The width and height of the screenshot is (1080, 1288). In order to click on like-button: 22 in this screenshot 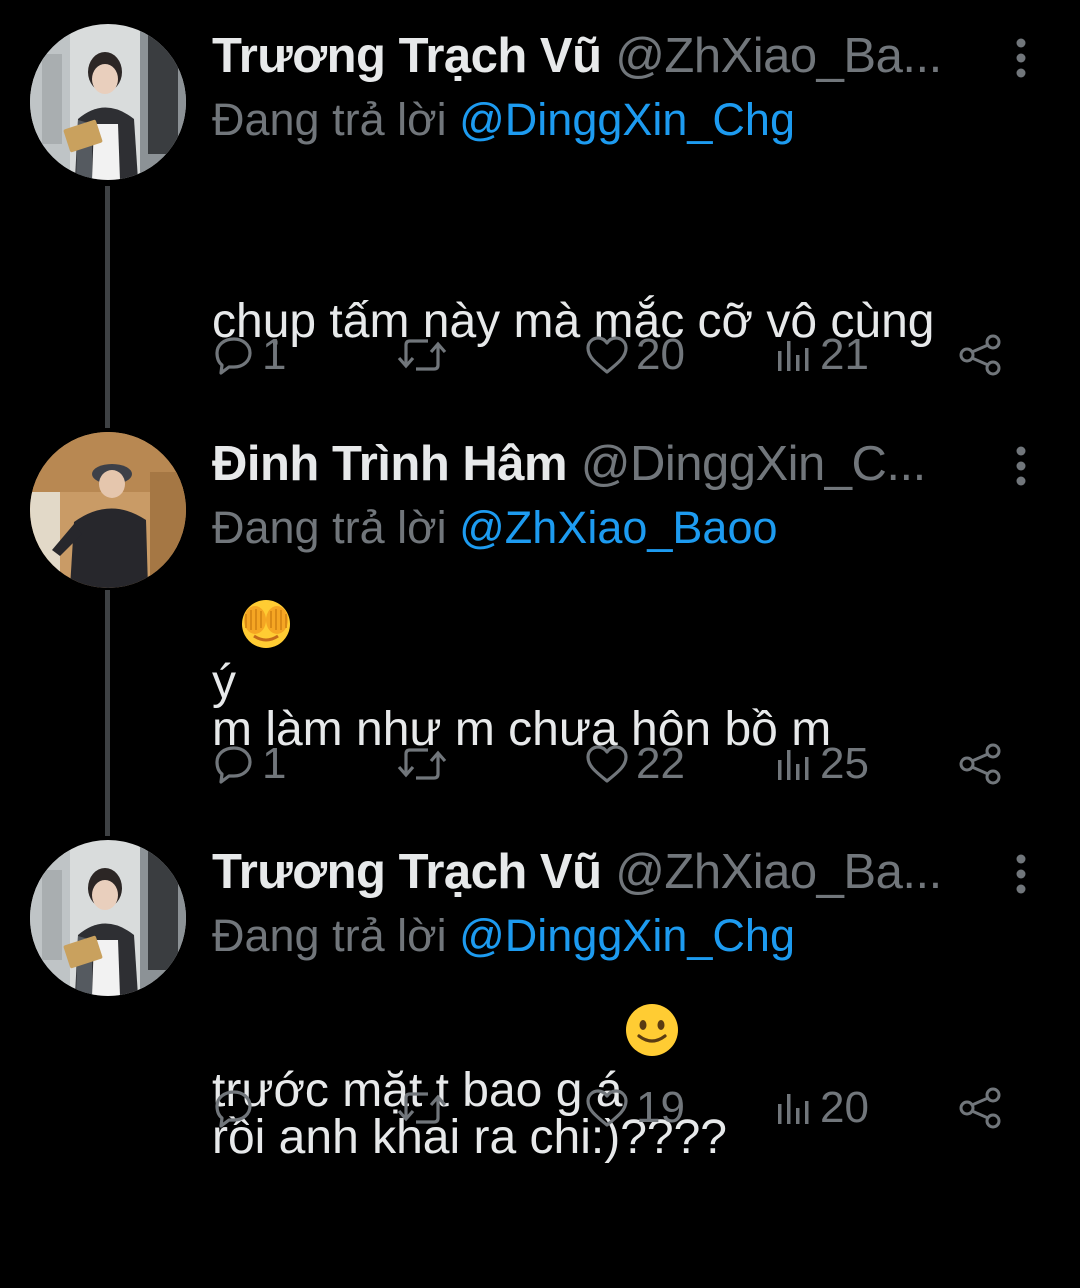, I will do `click(634, 764)`.